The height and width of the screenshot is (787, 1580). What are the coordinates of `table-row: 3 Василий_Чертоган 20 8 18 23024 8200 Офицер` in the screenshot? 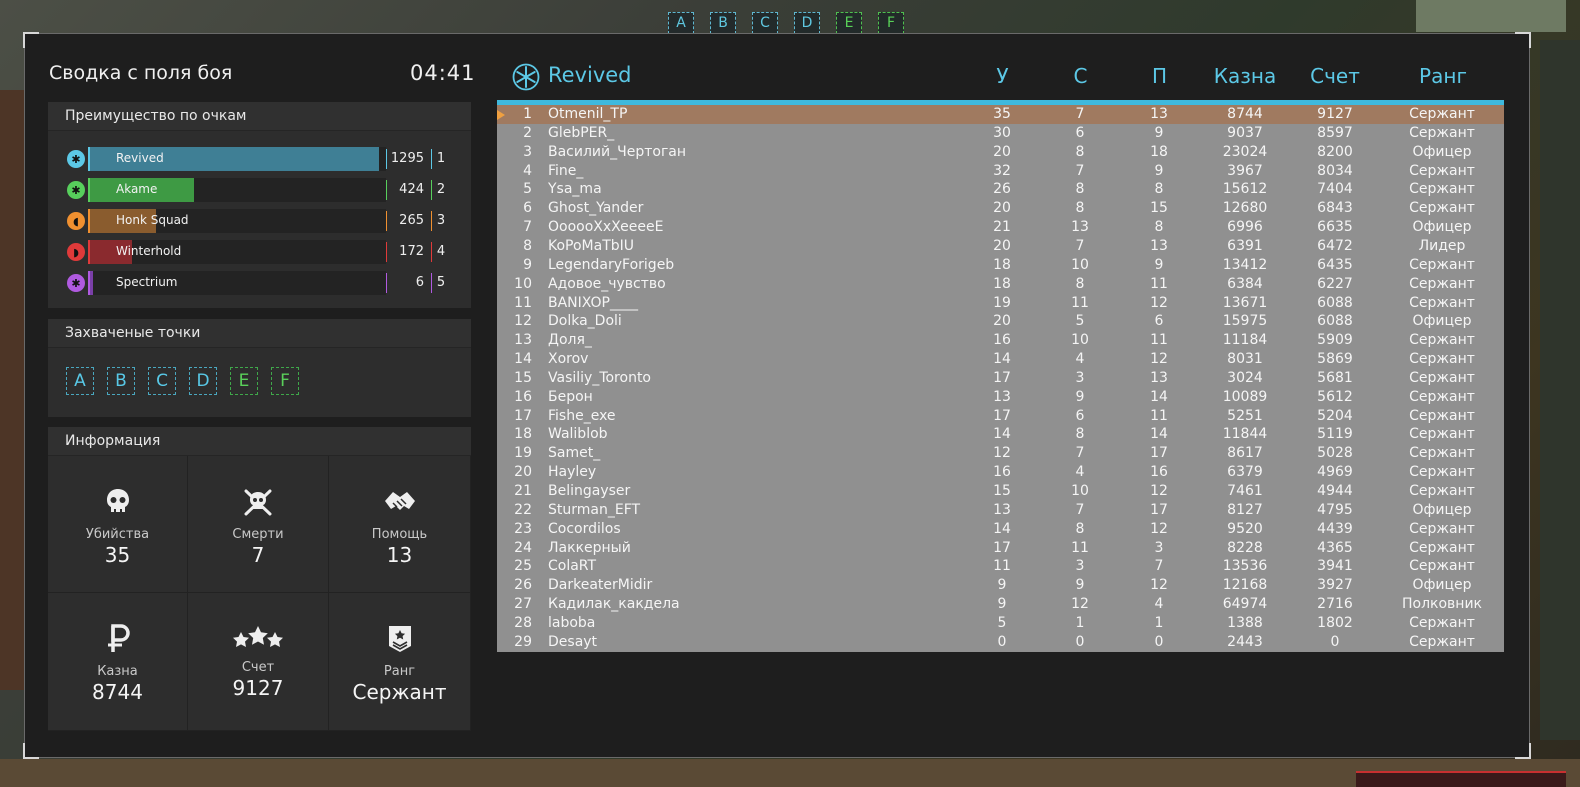 It's located at (1000, 152).